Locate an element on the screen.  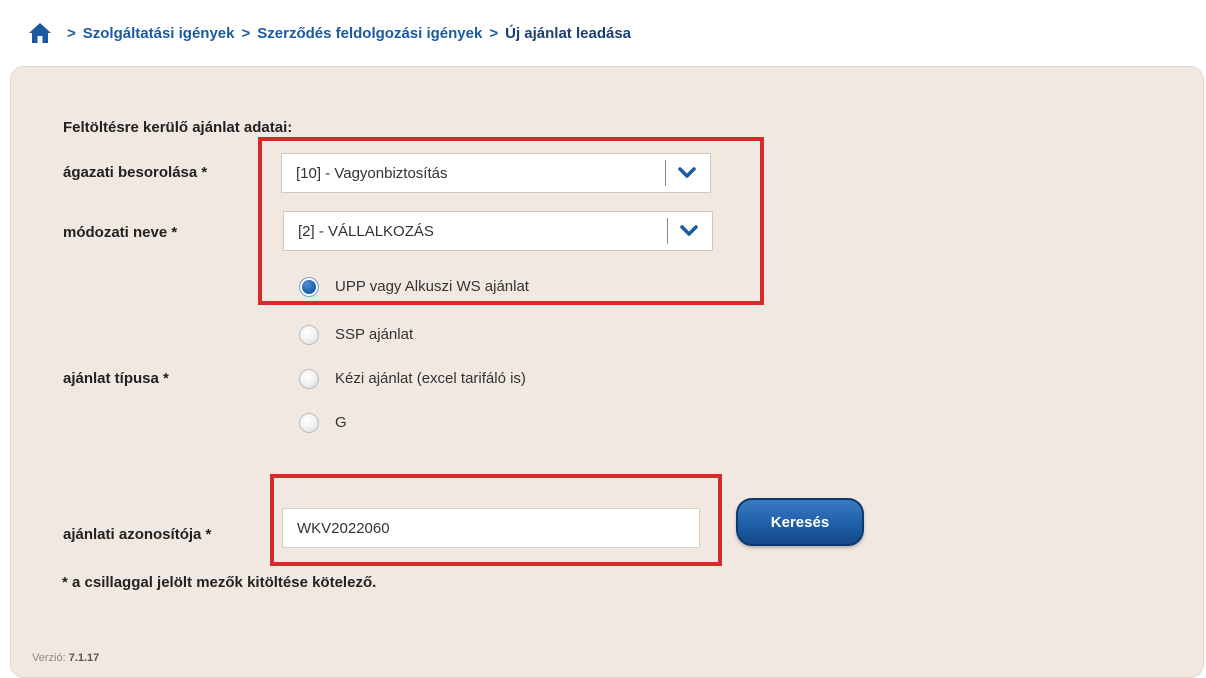
version-label: Verzió: is located at coordinates (49, 658).